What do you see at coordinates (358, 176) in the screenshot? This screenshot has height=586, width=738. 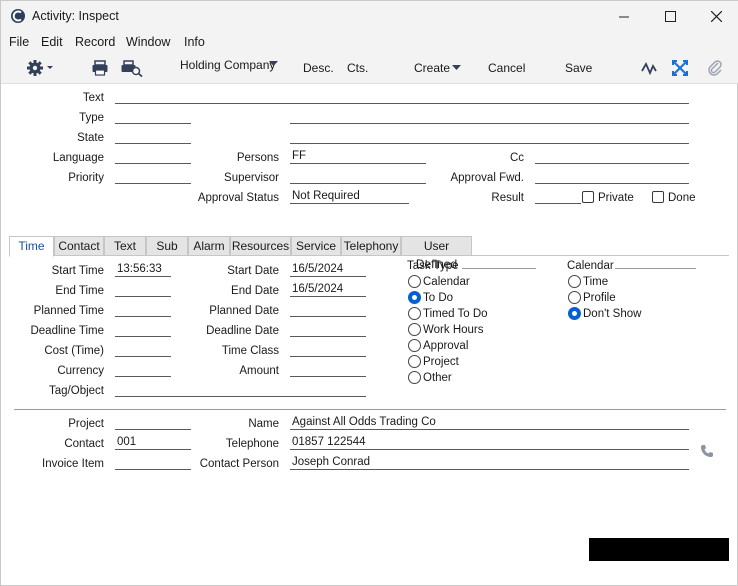 I see `supervisor-field` at bounding box center [358, 176].